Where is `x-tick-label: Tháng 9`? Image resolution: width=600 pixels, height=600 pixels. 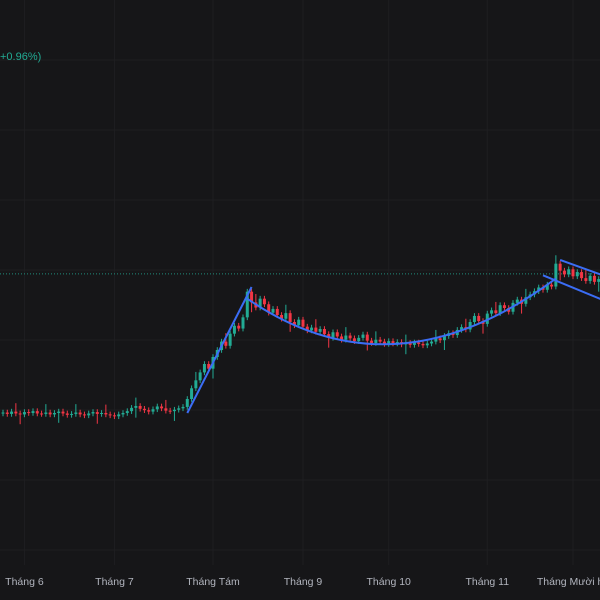
x-tick-label: Tháng 9 is located at coordinates (303, 582).